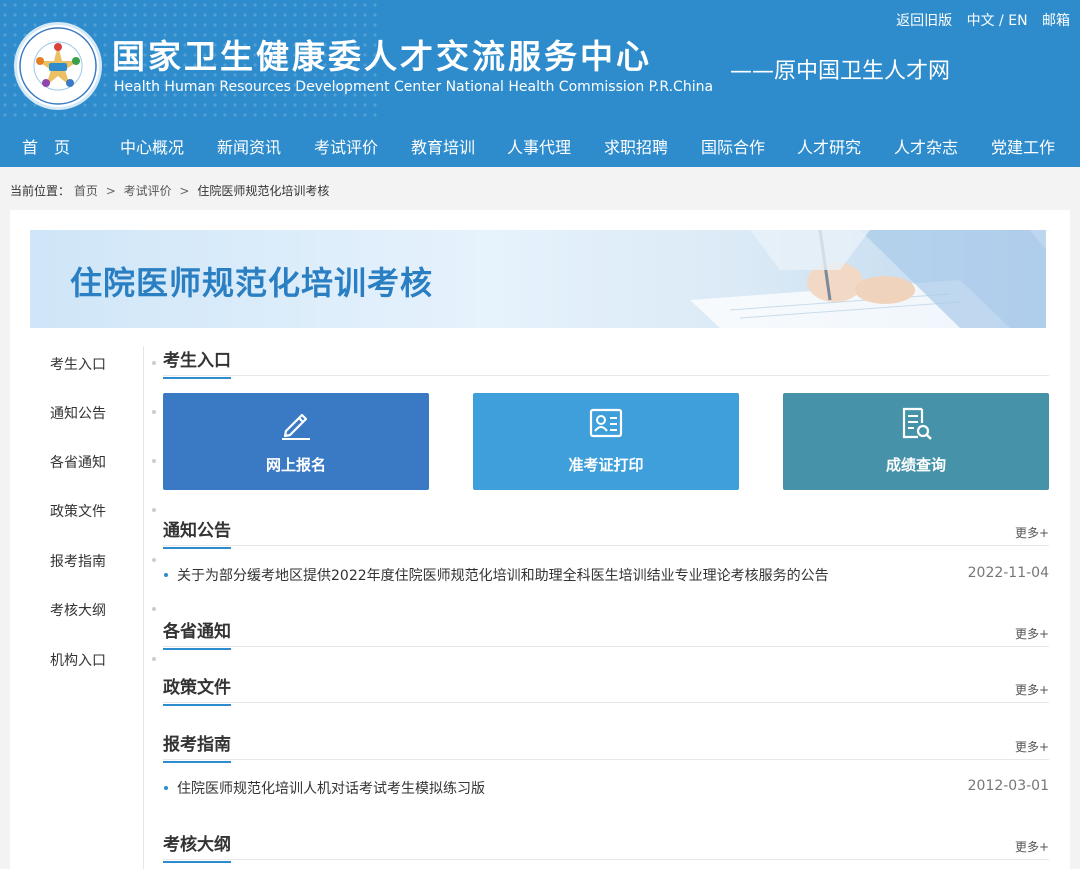  I want to click on list-item-title: 住院医师规范化培训人机对话考试考生模拟练习版, so click(331, 788).